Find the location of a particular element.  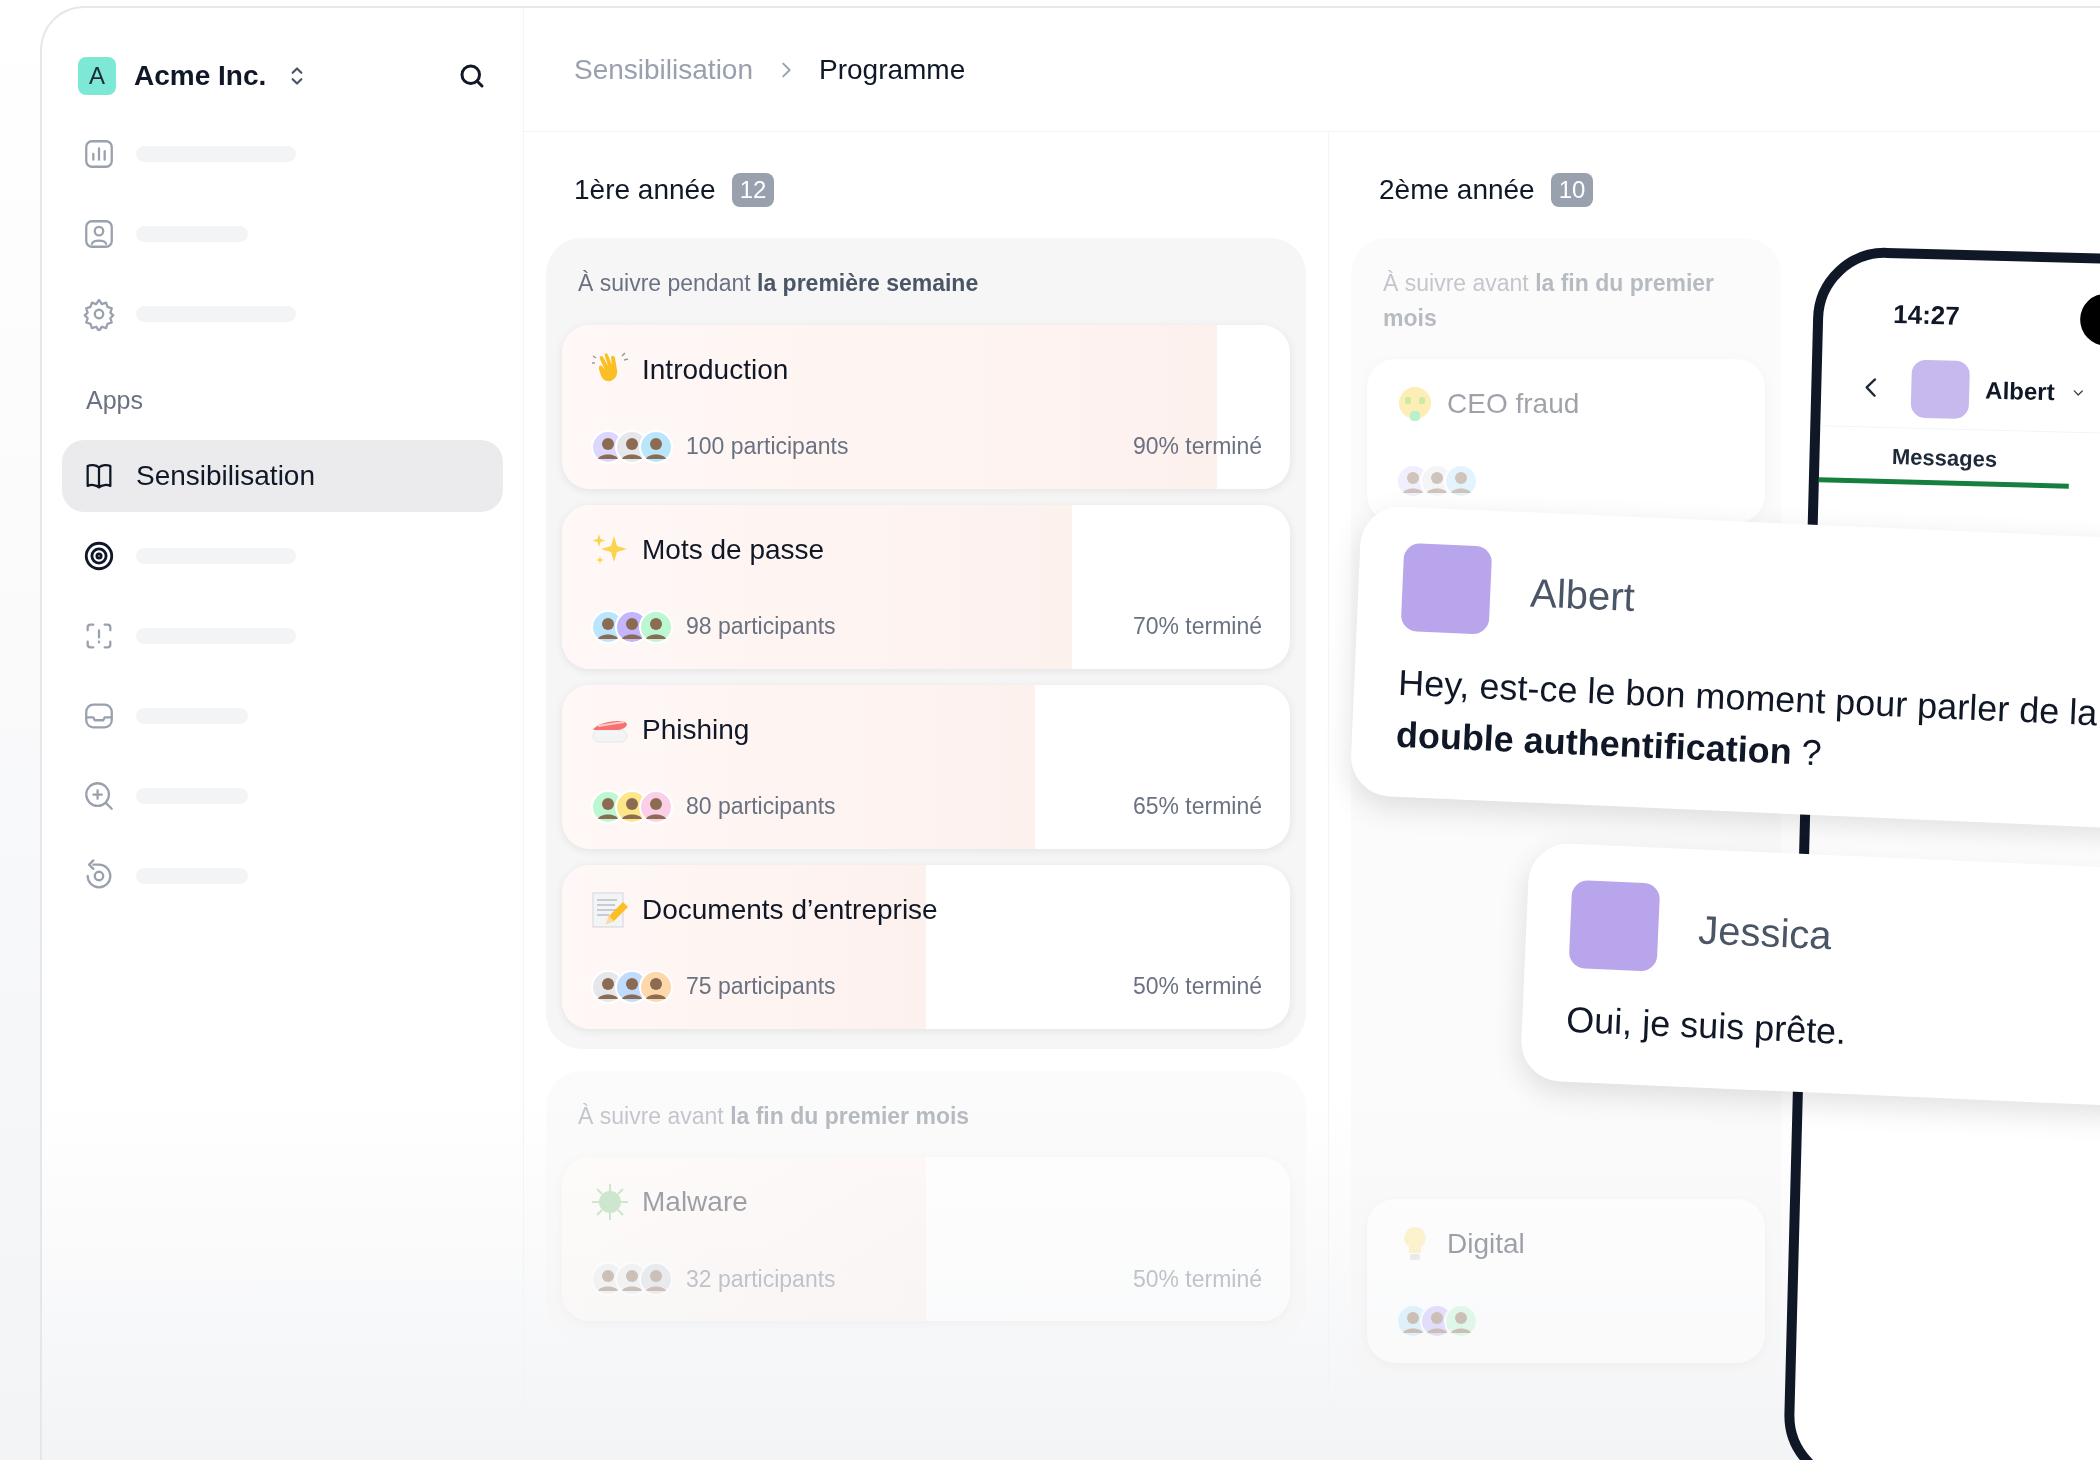

author-name: Jessica is located at coordinates (1765, 933).